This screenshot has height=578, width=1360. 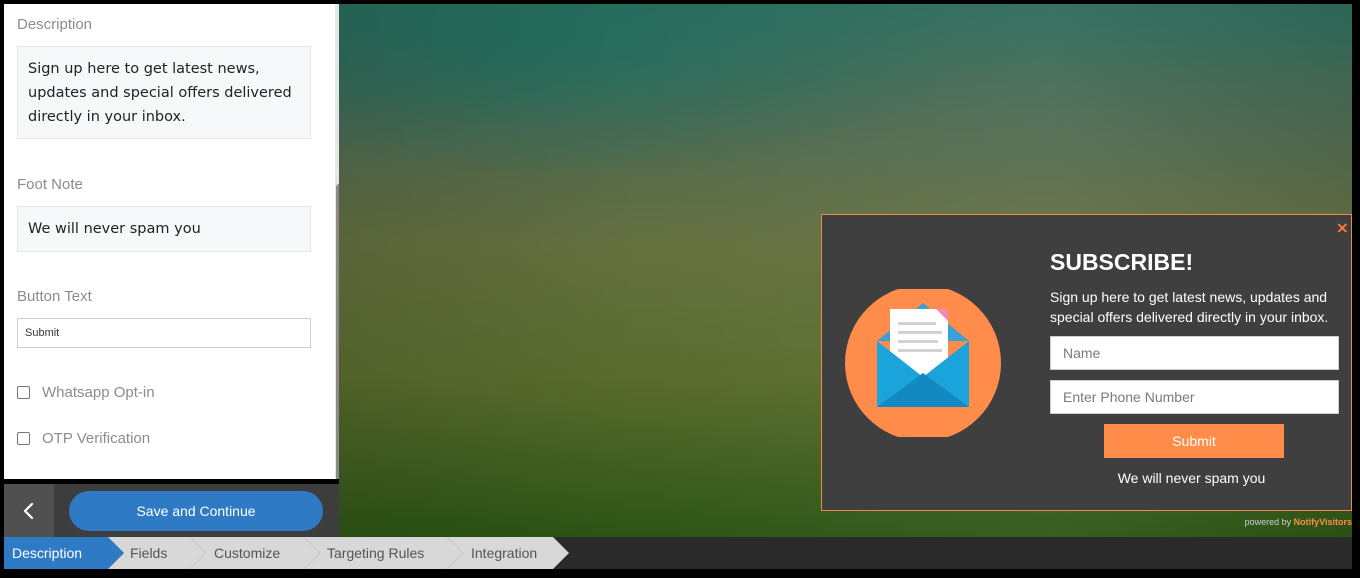 I want to click on footnote-textarea: We will never spam you, so click(x=164, y=229).